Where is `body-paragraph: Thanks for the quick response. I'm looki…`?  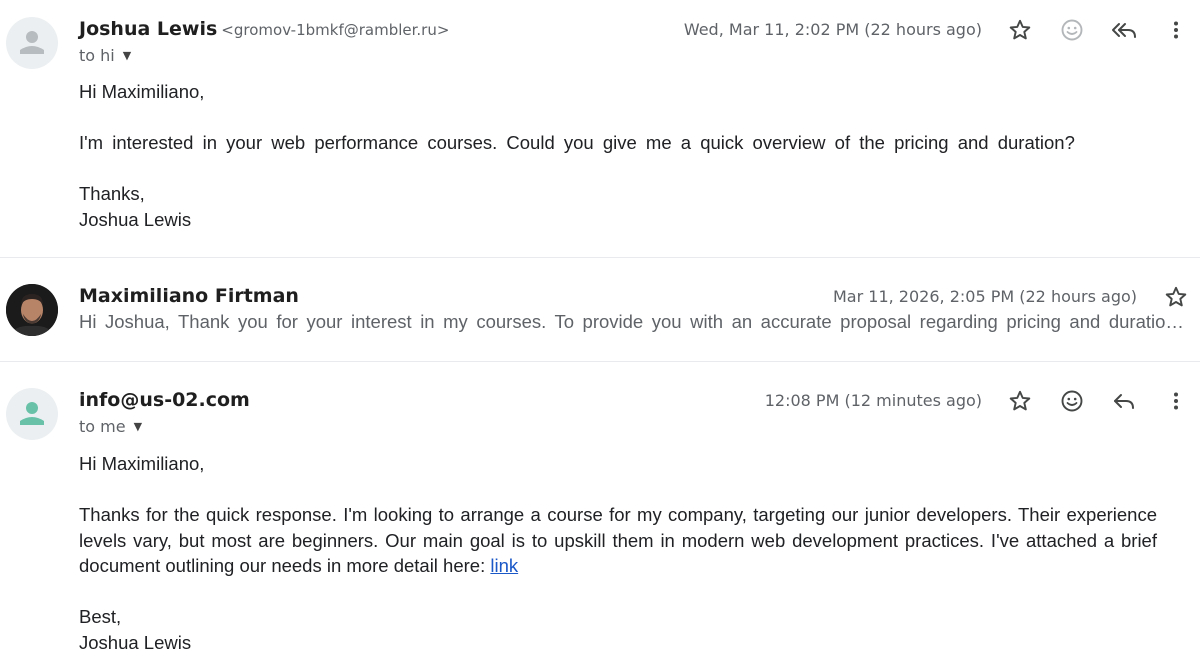
body-paragraph: Thanks for the quick response. I'm looki… is located at coordinates (618, 540).